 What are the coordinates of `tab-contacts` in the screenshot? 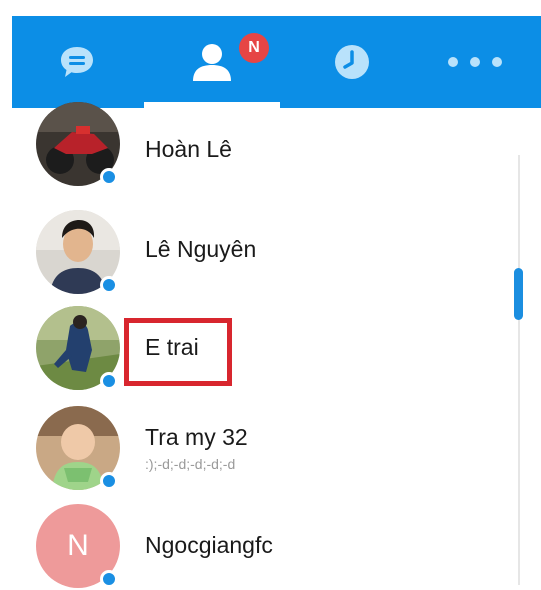 It's located at (212, 62).